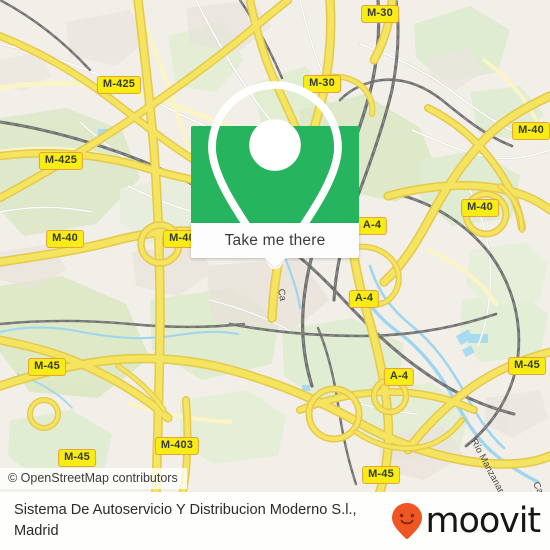 The image size is (550, 550). Describe the element at coordinates (380, 14) in the screenshot. I see `road-shield: M-30` at that location.